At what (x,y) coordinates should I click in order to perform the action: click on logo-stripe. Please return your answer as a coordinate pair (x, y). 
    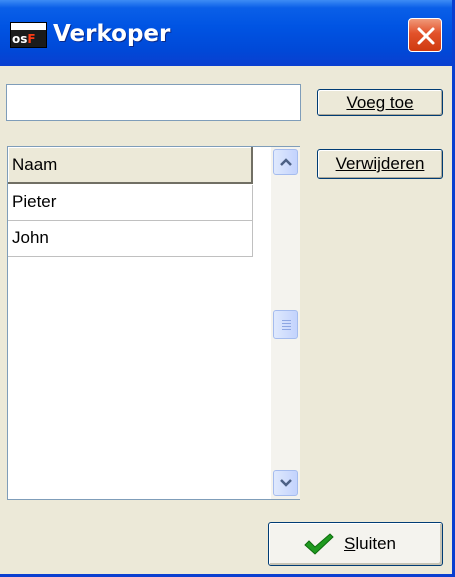
    Looking at the image, I should click on (28, 26).